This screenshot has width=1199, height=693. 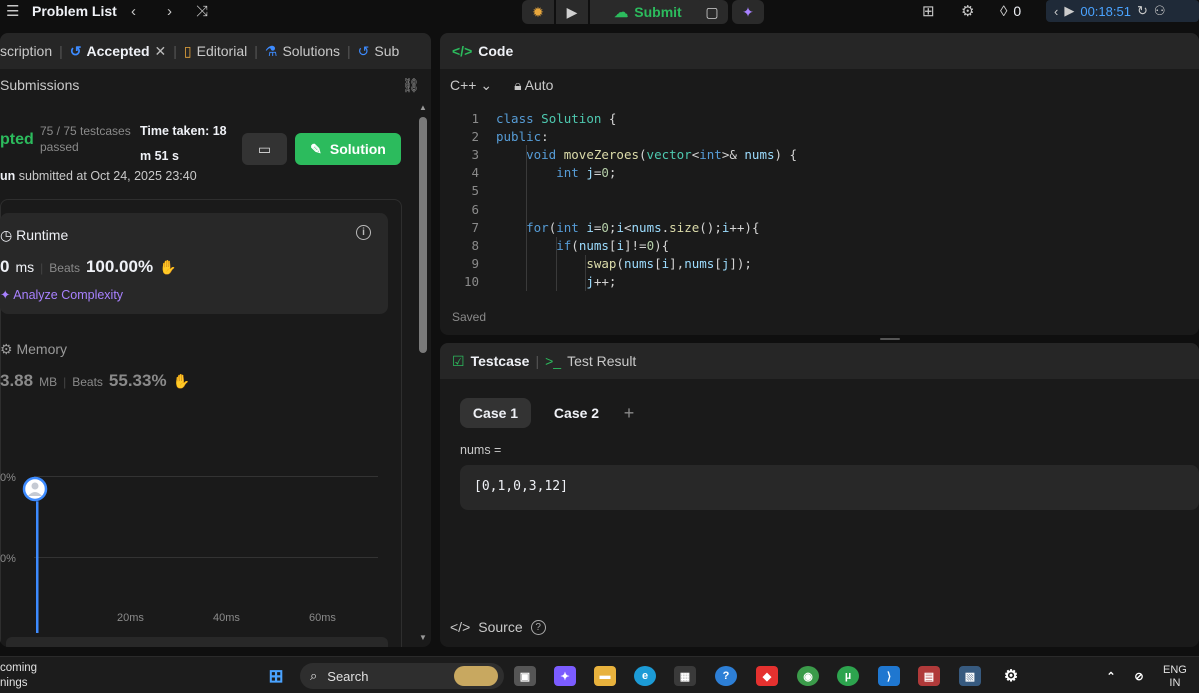 What do you see at coordinates (14, 683) in the screenshot?
I see `weather-line2: nings` at bounding box center [14, 683].